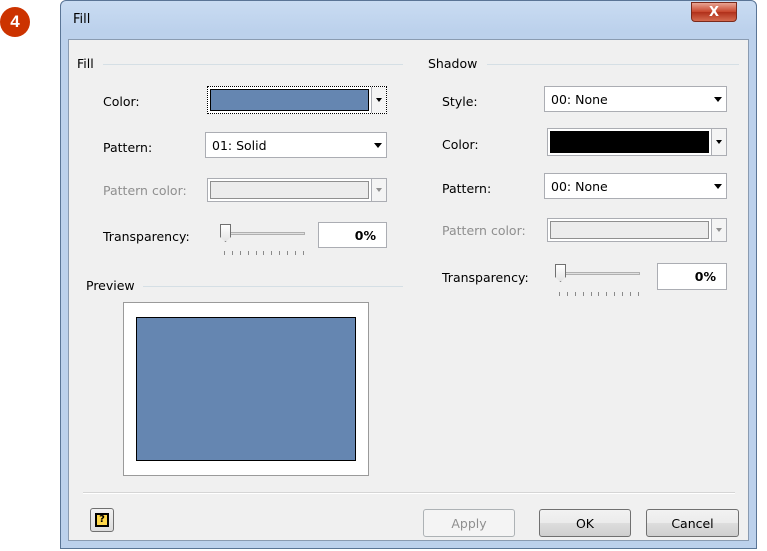 This screenshot has height=551, width=767. What do you see at coordinates (705, 276) in the screenshot?
I see `shadow-transparency-value: 0%` at bounding box center [705, 276].